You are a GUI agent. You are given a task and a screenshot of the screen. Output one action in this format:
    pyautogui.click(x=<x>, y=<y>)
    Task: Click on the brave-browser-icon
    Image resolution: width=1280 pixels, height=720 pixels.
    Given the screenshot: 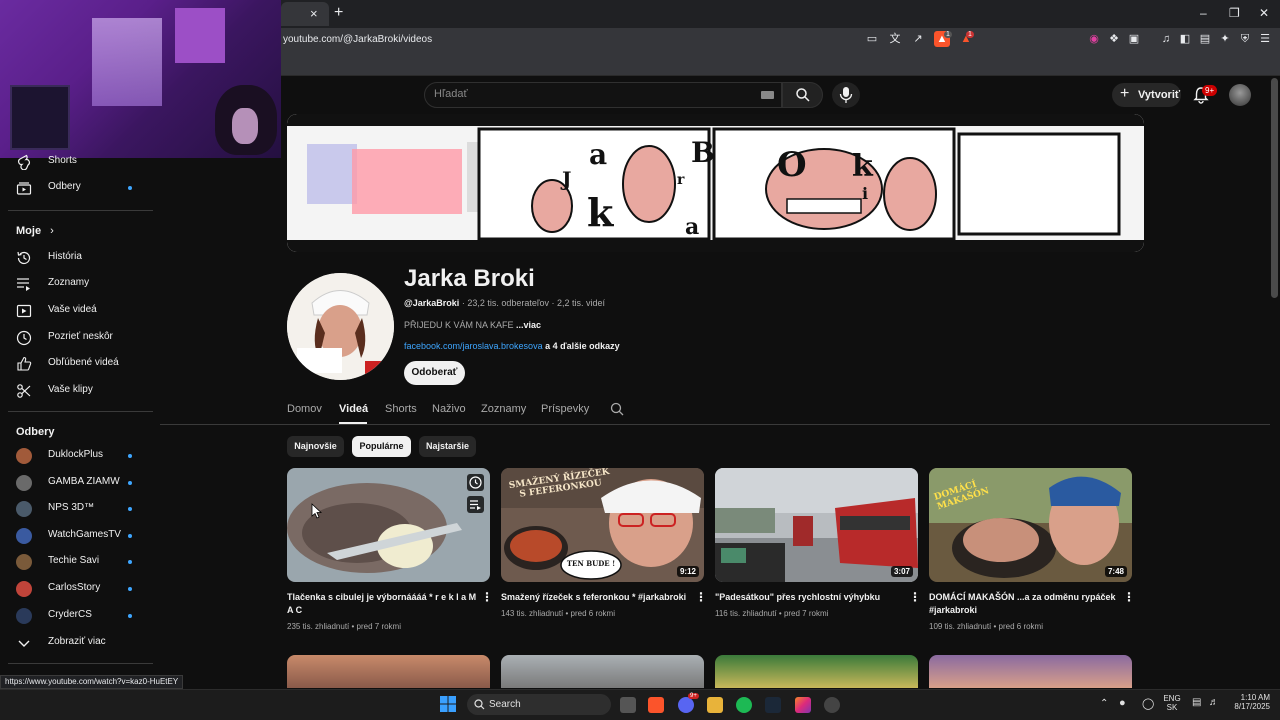 What is the action you would take?
    pyautogui.click(x=656, y=705)
    